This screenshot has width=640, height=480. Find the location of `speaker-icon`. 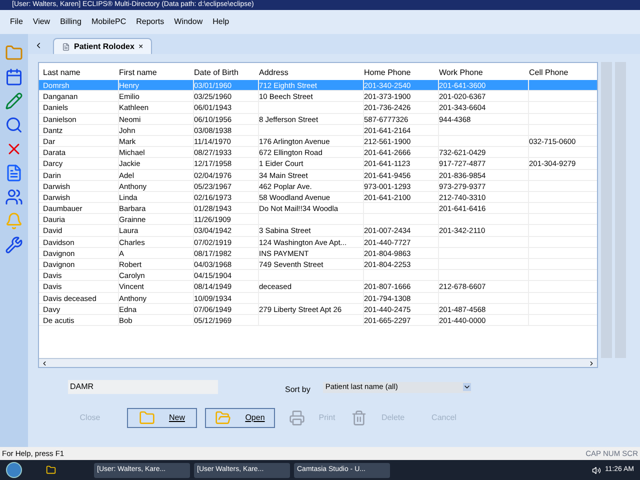

speaker-icon is located at coordinates (596, 470).